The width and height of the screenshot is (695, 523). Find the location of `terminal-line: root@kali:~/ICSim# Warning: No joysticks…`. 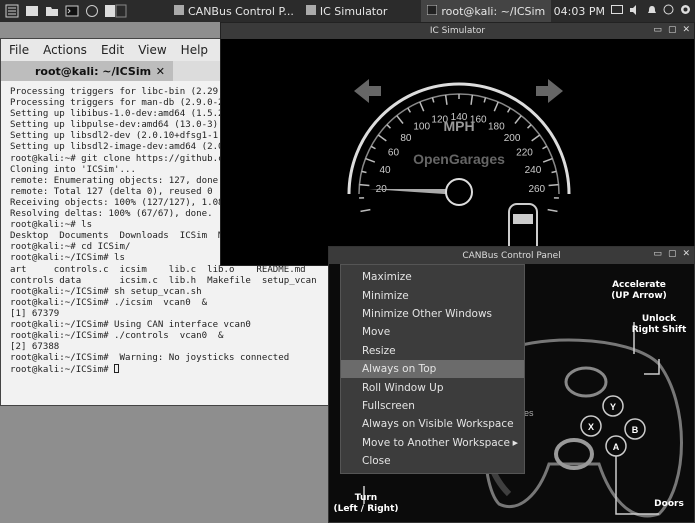

terminal-line: root@kali:~/ICSim# Warning: No joysticks… is located at coordinates (150, 358).